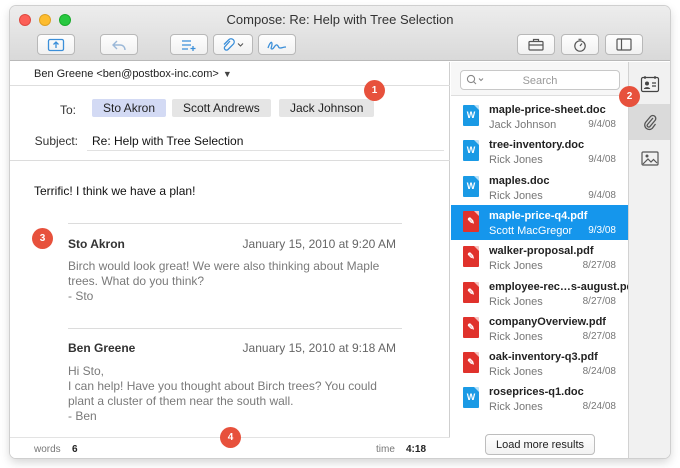 This screenshot has width=680, height=468. What do you see at coordinates (541, 251) in the screenshot?
I see `file-name: walker-proposal.pdf` at bounding box center [541, 251].